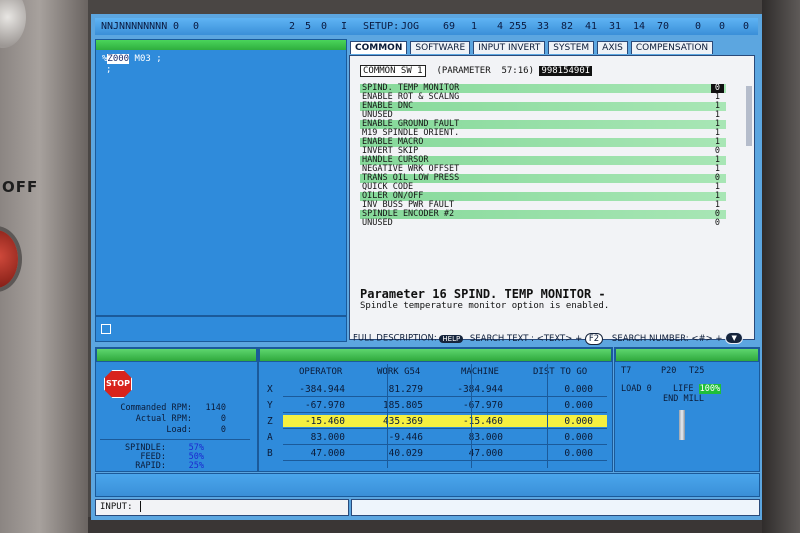  Describe the element at coordinates (672, 47) in the screenshot. I see `tab-compensation: COMPENSATION` at that location.